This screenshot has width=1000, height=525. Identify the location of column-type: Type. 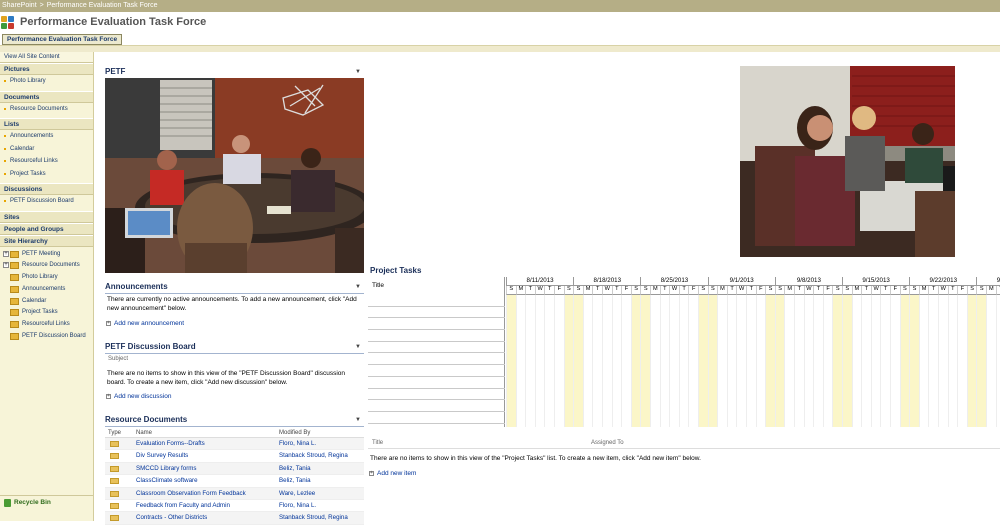
(114, 433).